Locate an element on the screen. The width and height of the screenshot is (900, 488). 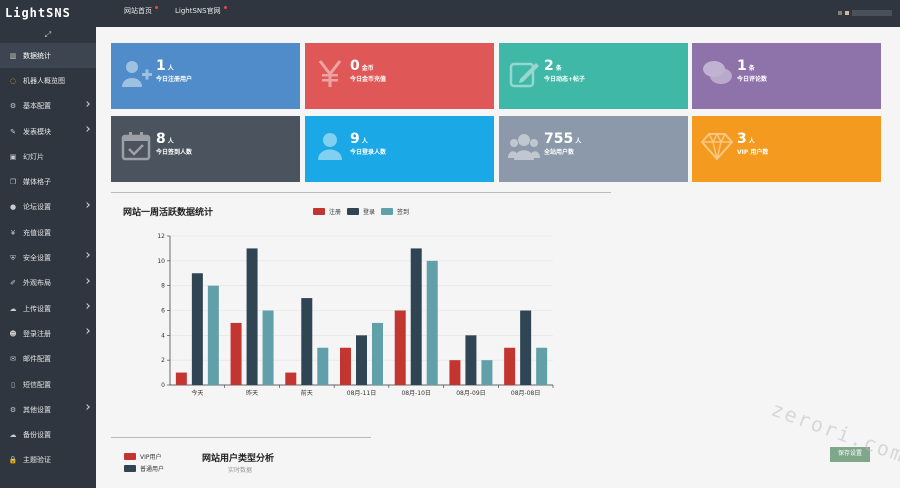
x-tick-label: 08月-10日 is located at coordinates (415, 393).